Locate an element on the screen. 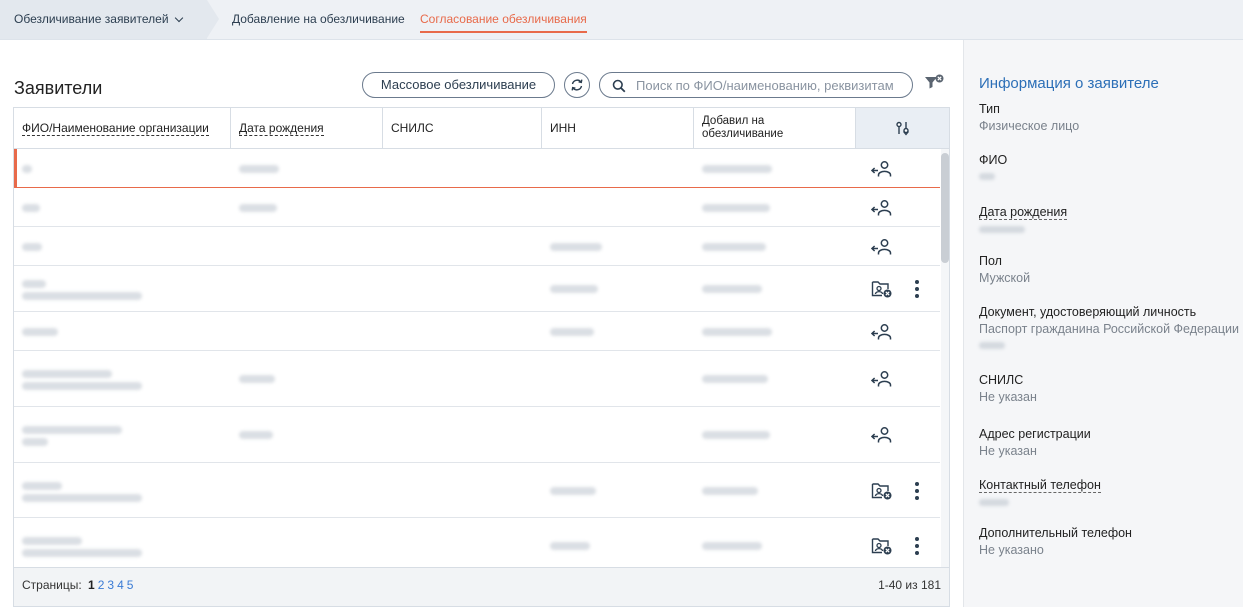  search-input is located at coordinates (771, 85).